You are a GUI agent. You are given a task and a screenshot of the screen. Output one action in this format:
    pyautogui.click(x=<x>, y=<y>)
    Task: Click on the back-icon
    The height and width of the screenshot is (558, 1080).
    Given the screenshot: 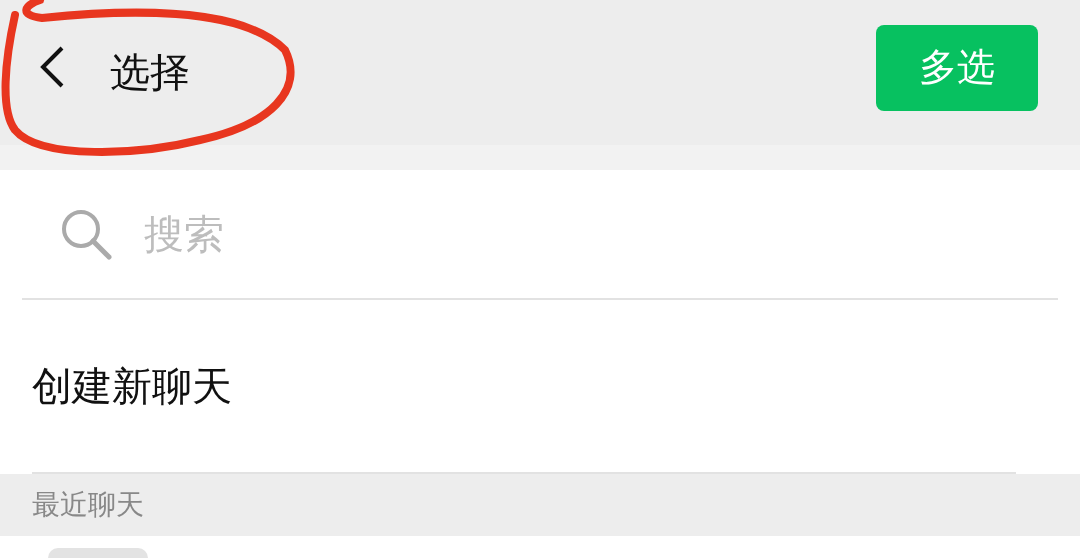 What is the action you would take?
    pyautogui.click(x=52, y=66)
    